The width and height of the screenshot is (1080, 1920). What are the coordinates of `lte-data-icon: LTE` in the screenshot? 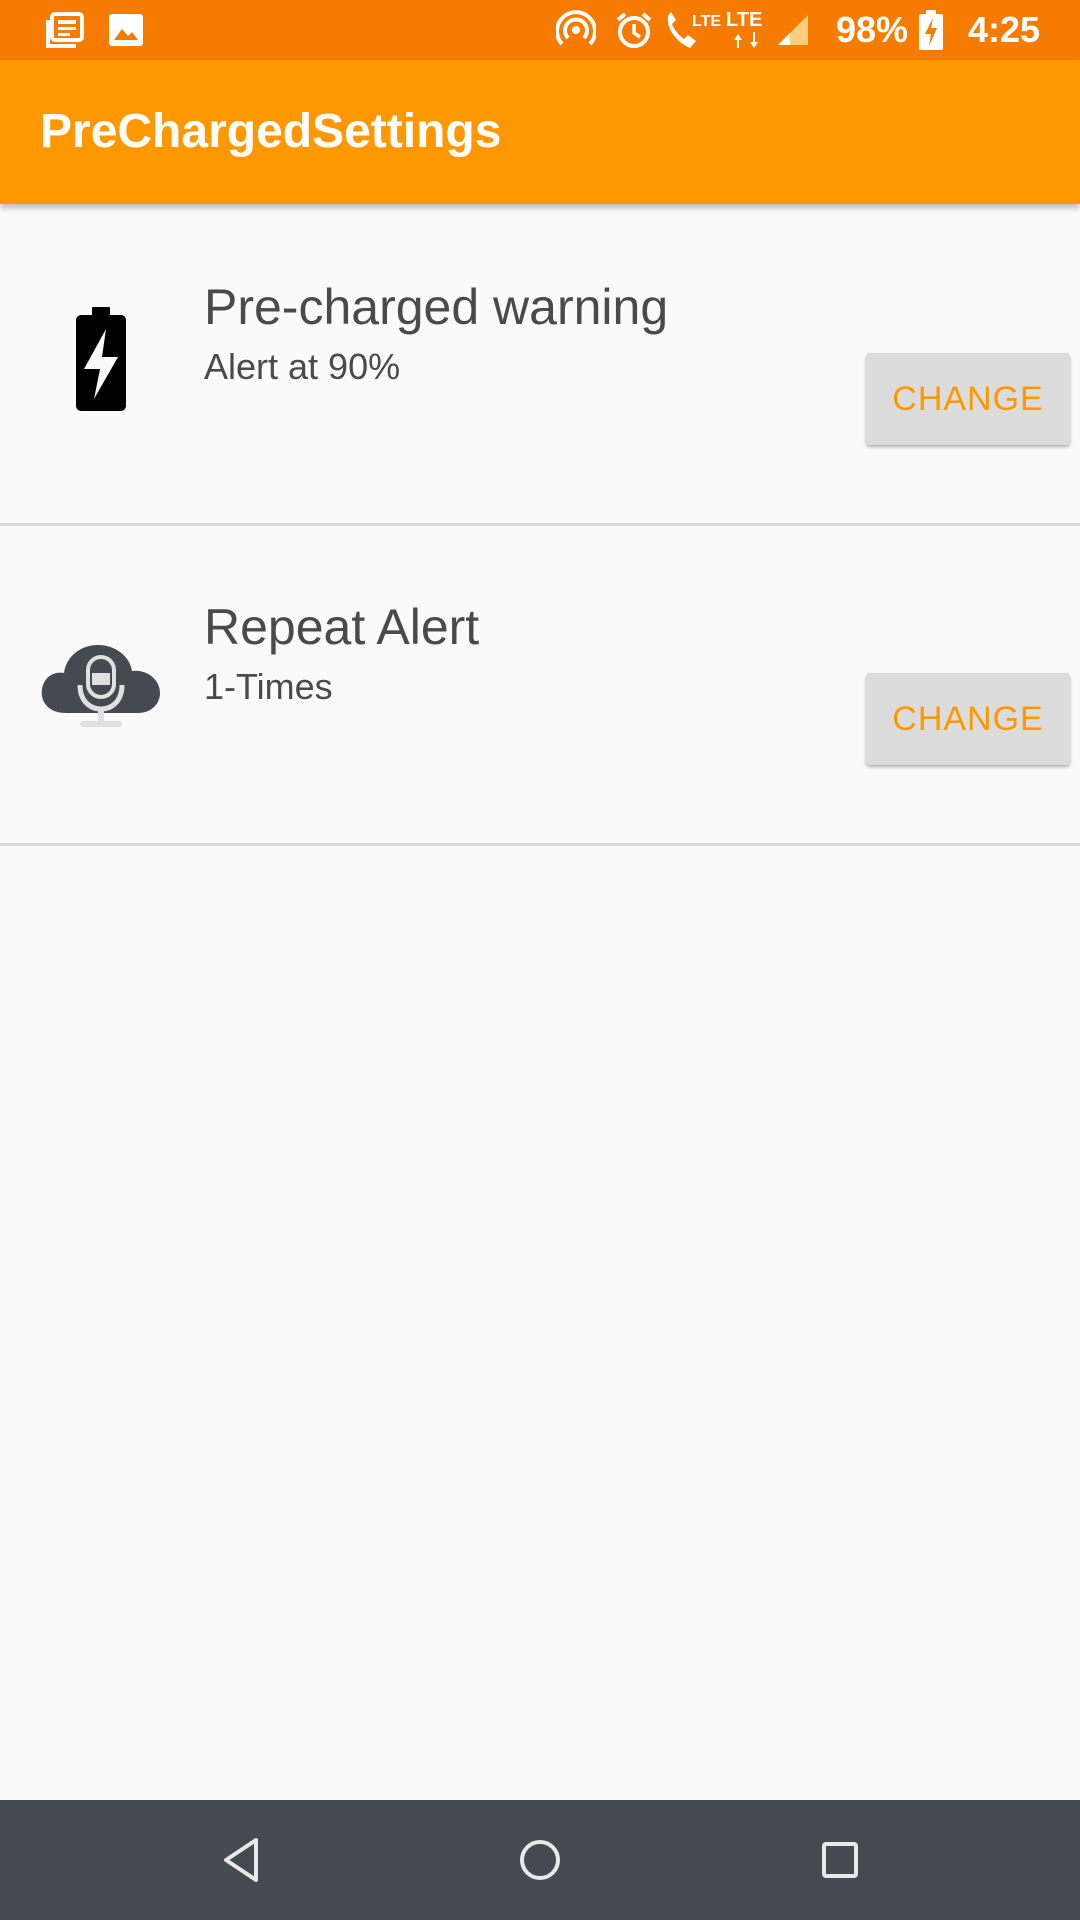 It's located at (748, 30).